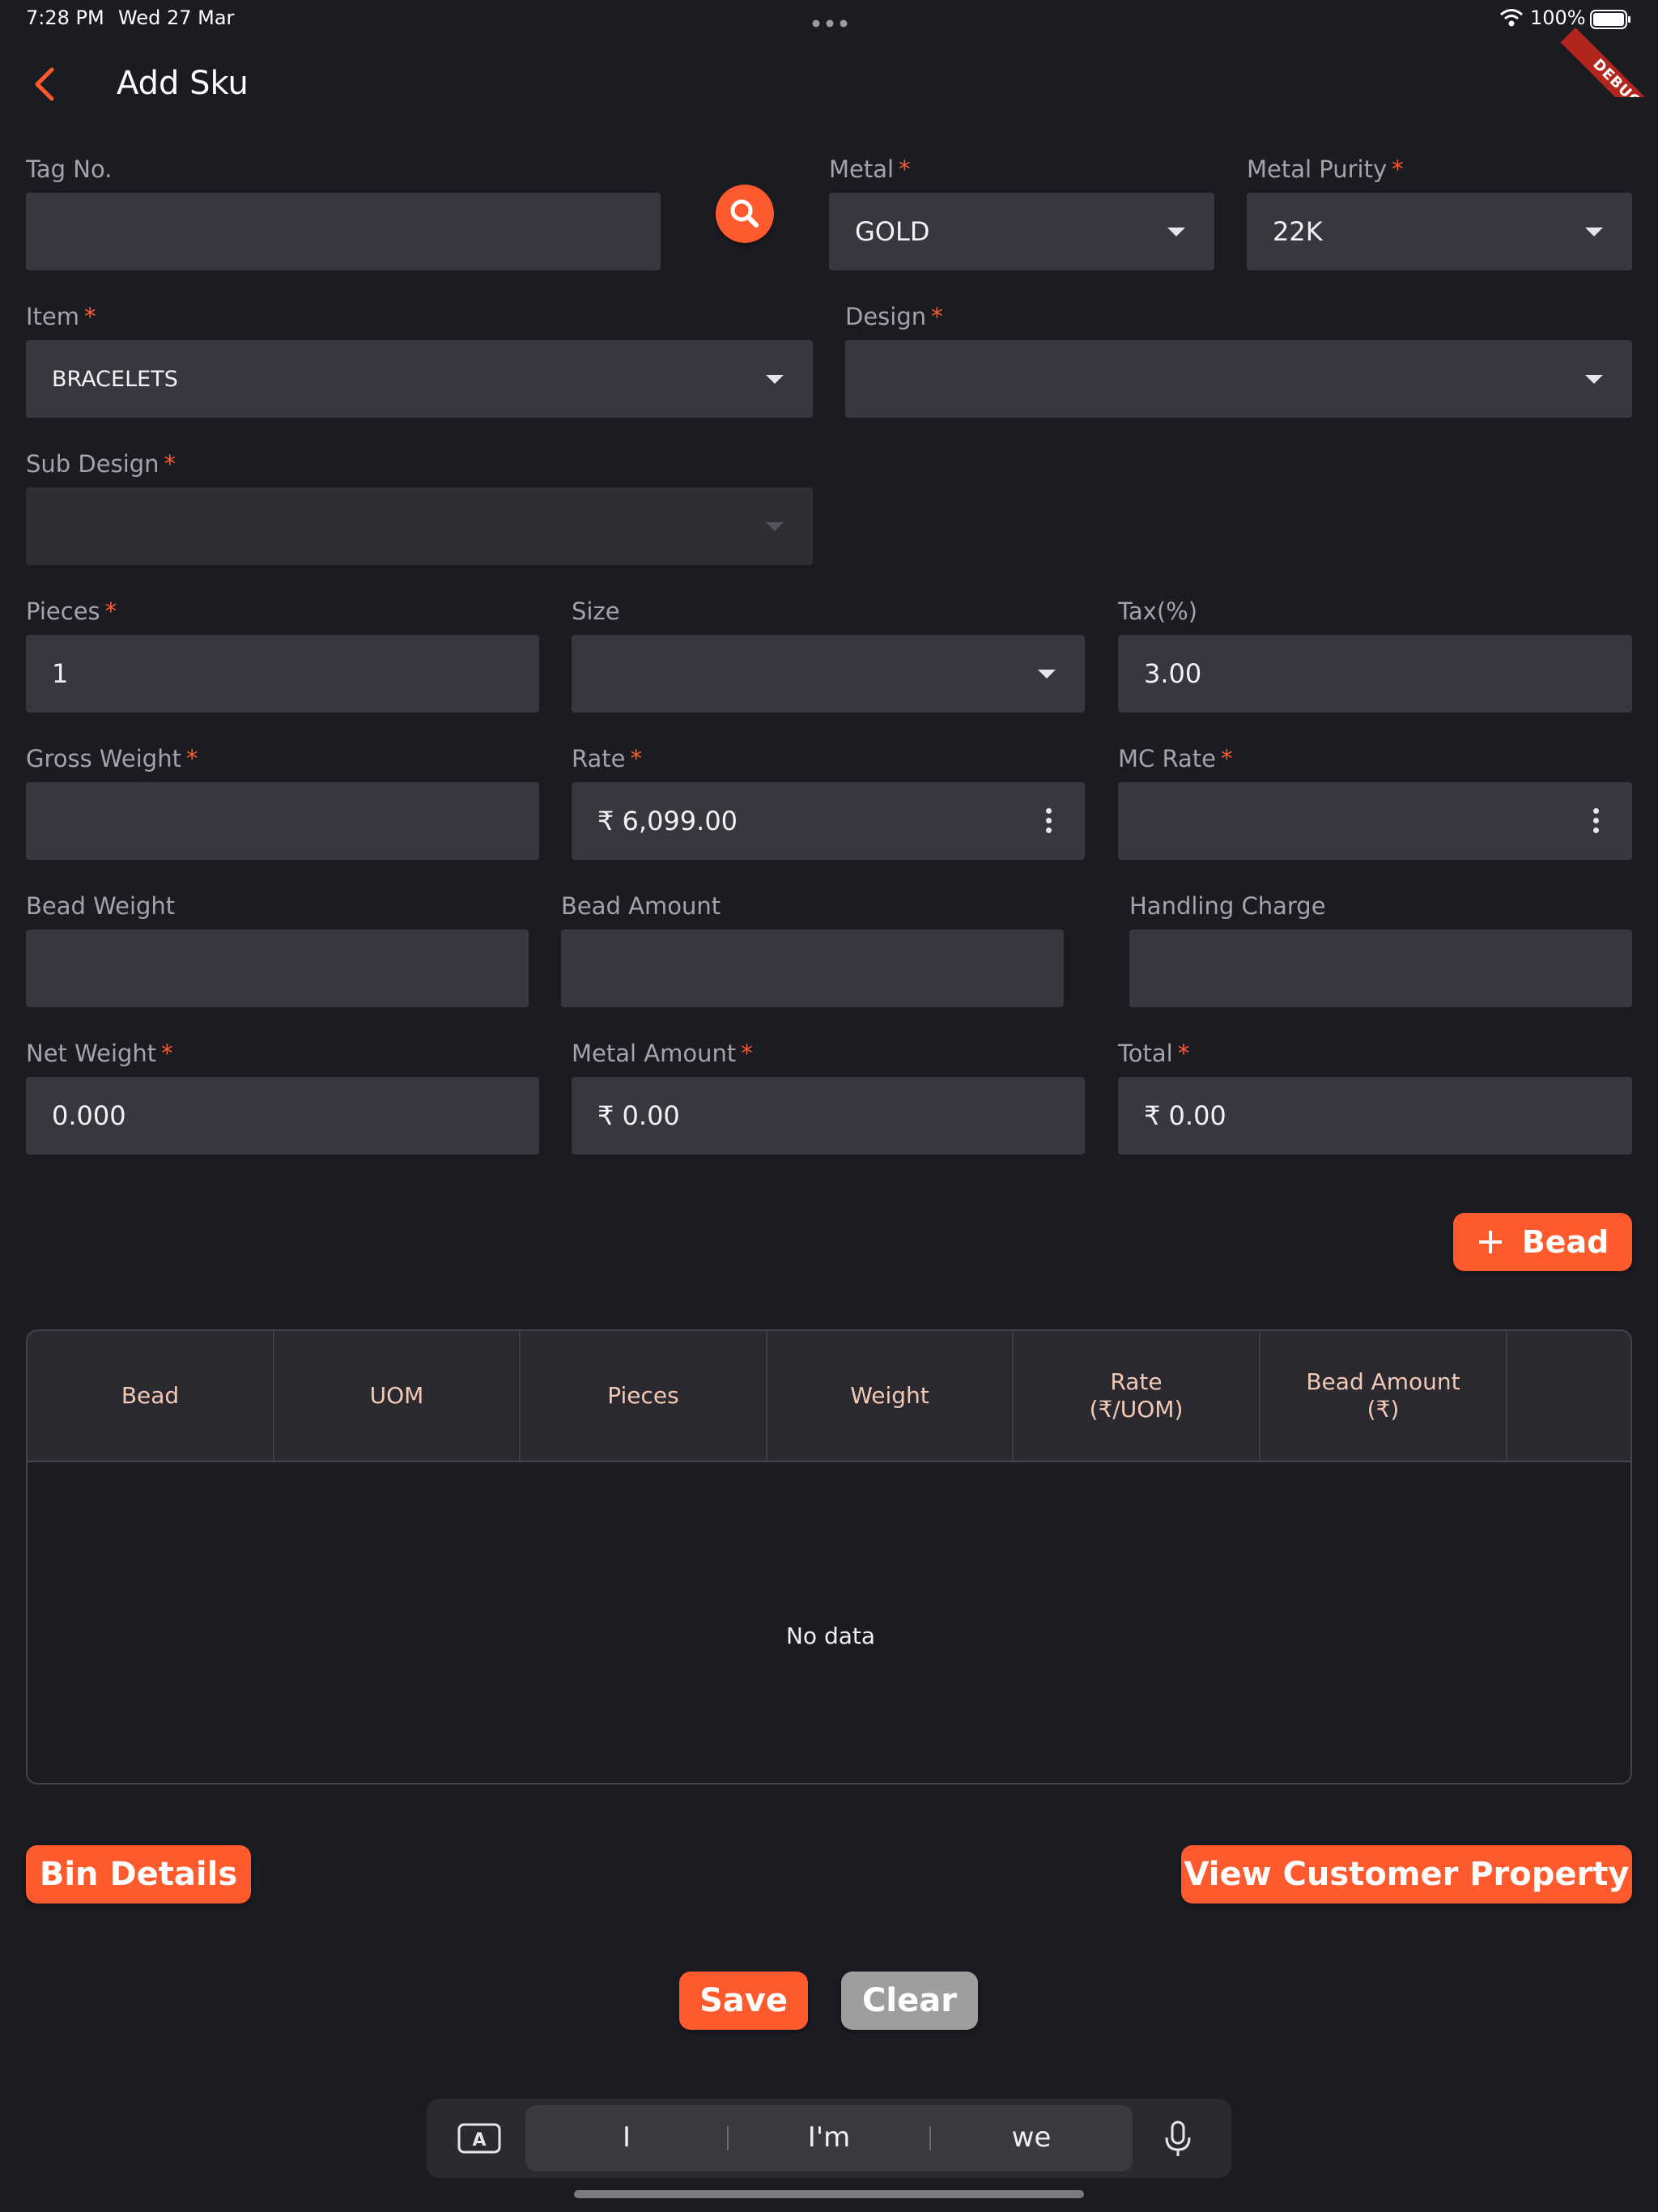 The image size is (1658, 2212). Describe the element at coordinates (419, 379) in the screenshot. I see `item-dropdown: BRACELETS` at that location.